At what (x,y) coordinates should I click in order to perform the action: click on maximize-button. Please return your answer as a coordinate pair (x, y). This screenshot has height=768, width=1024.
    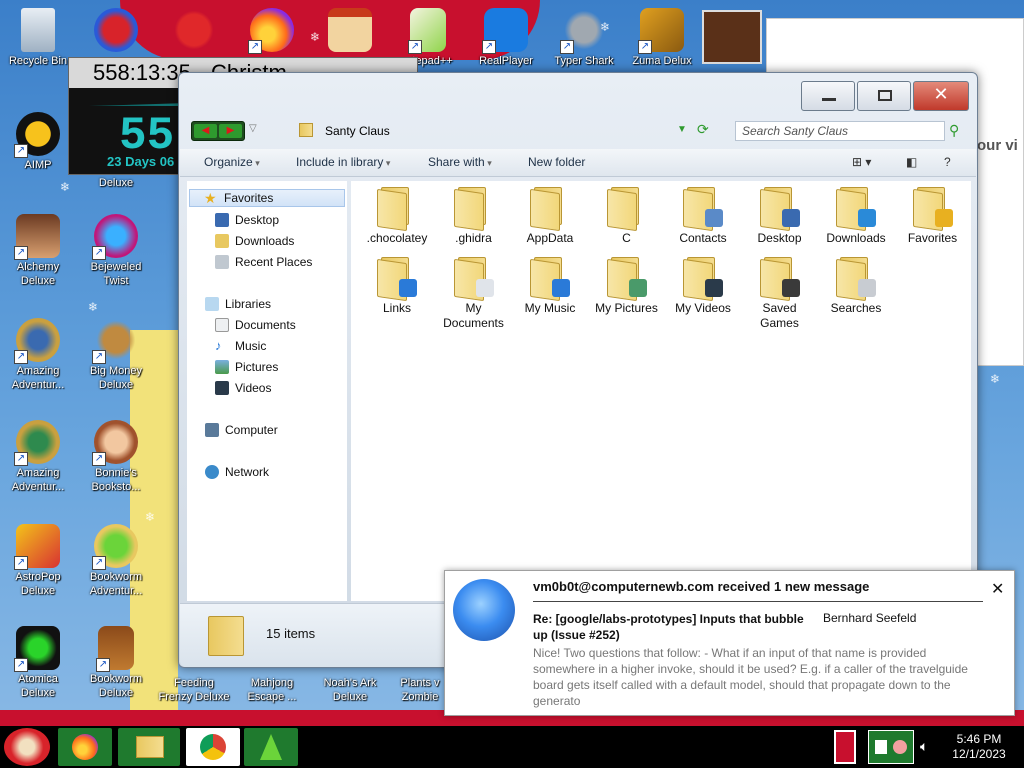
    Looking at the image, I should click on (884, 96).